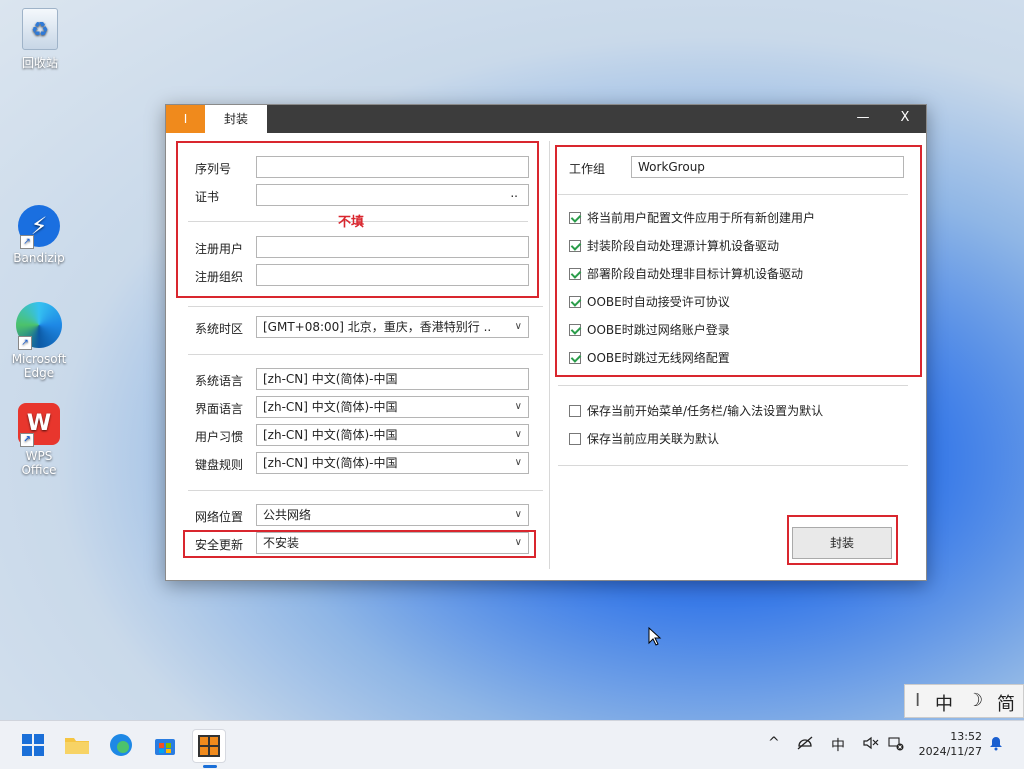  What do you see at coordinates (377, 327) in the screenshot?
I see `timezone-value: [GMT+08:00] 北京，重庆，香港特别行 ..` at bounding box center [377, 327].